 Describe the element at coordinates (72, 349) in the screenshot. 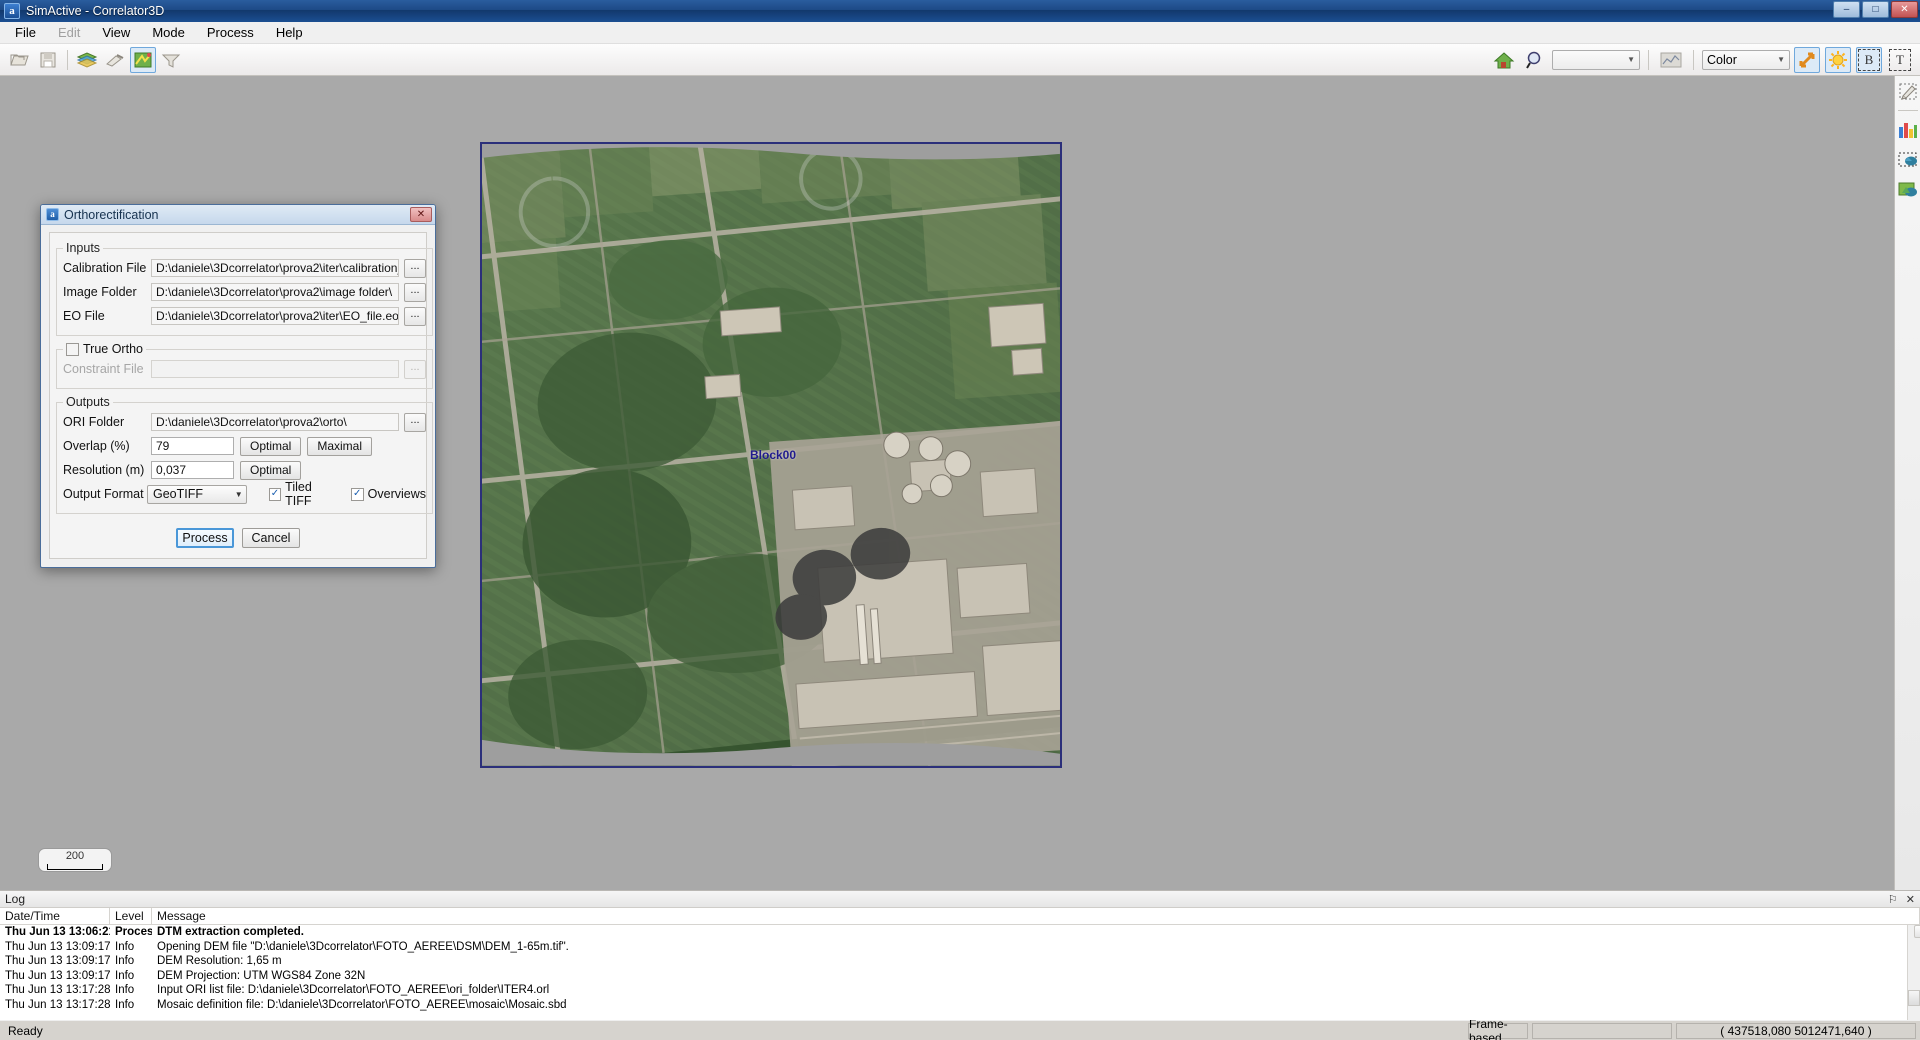

I see `true-ortho-checkbox` at that location.